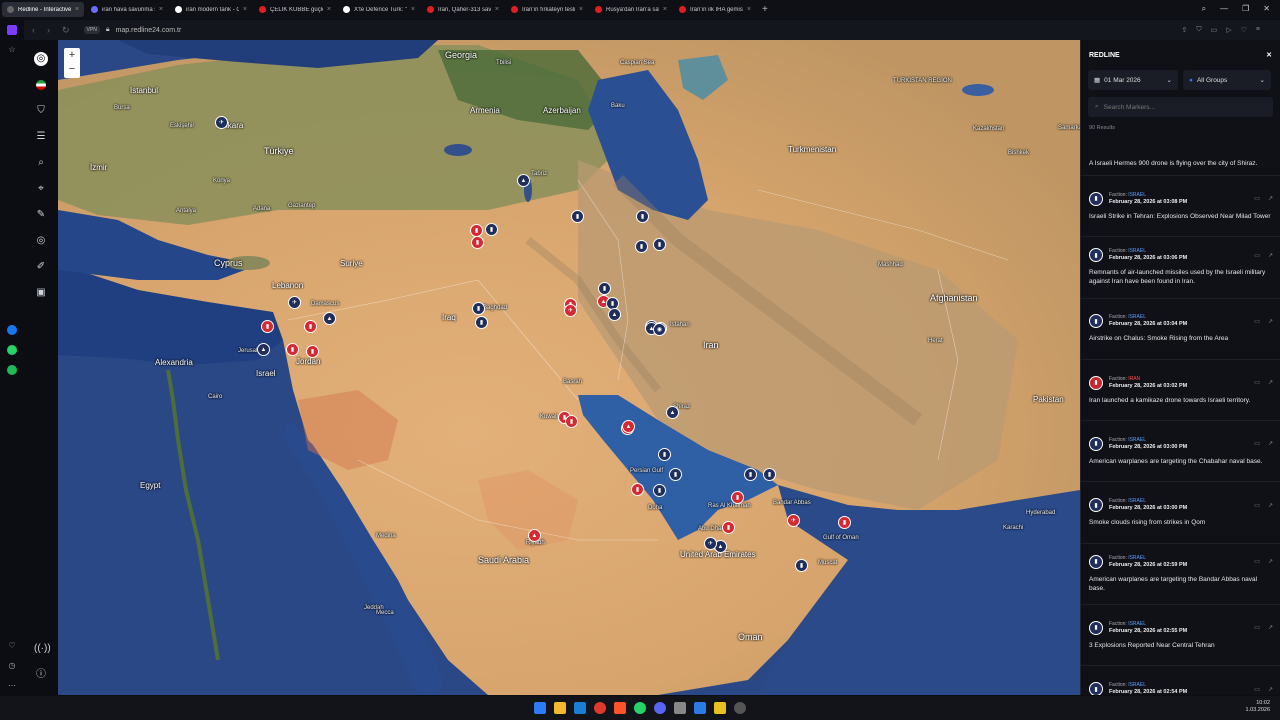 Image resolution: width=1280 pixels, height=720 pixels. What do you see at coordinates (48, 30) in the screenshot?
I see `forward-icon: ›` at bounding box center [48, 30].